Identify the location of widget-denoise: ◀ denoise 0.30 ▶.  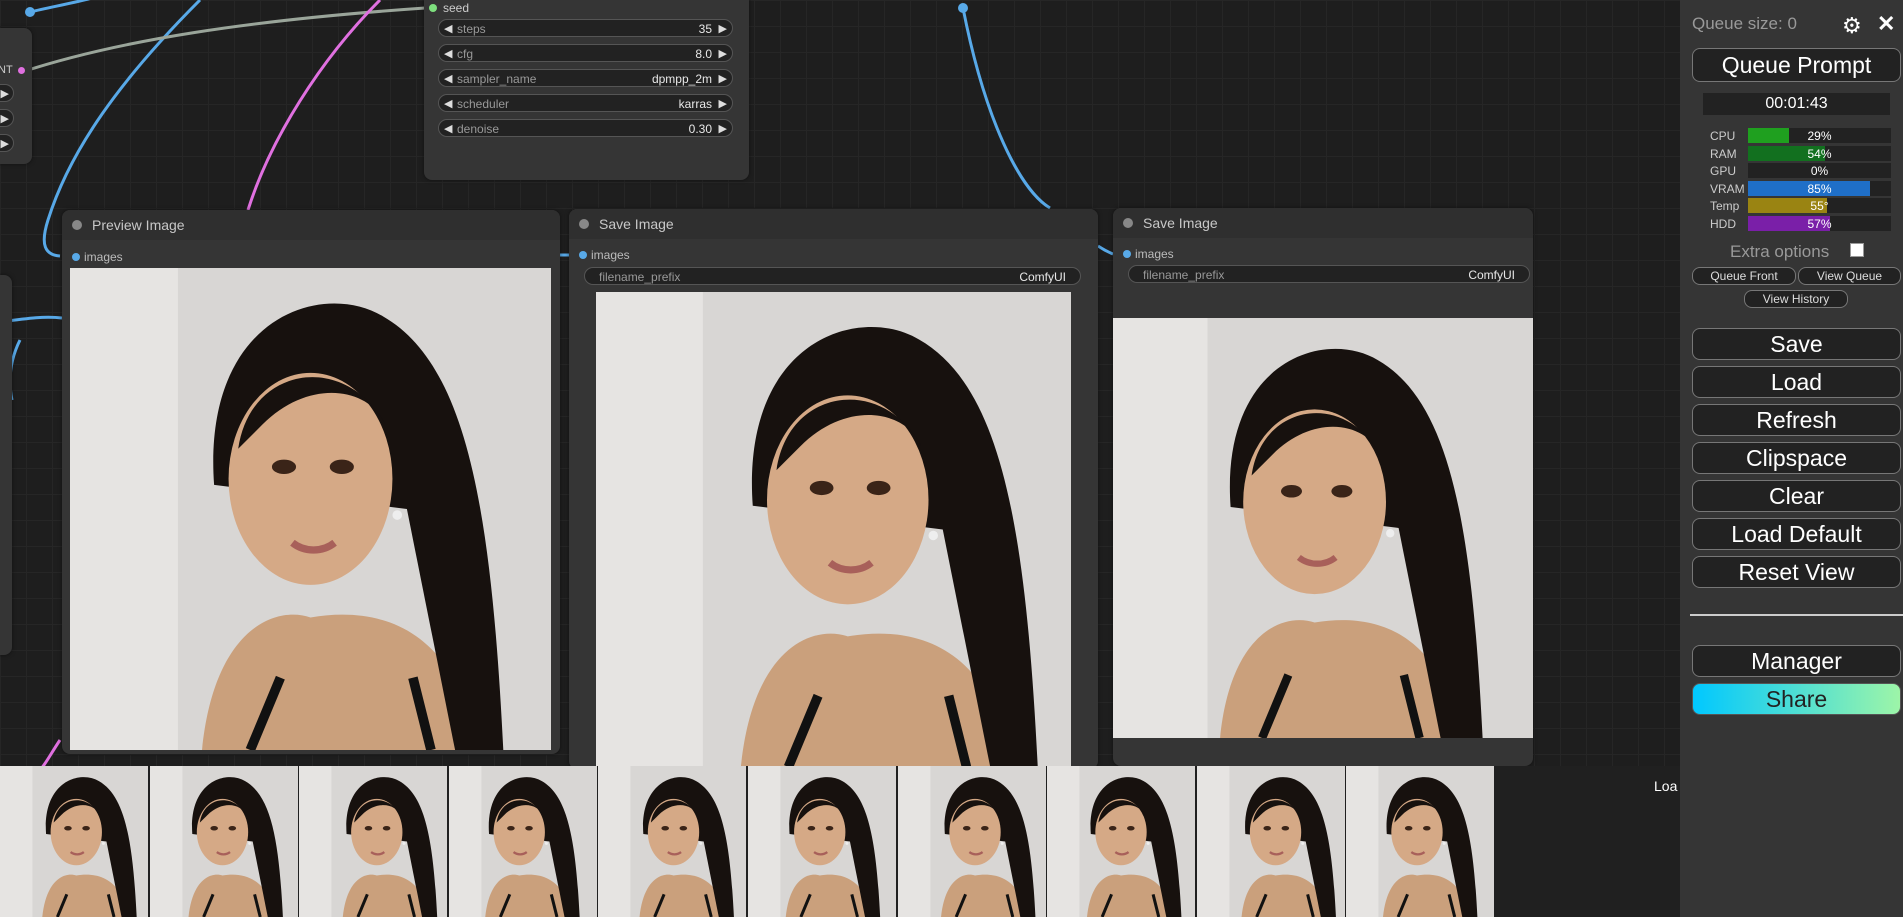
(585, 128).